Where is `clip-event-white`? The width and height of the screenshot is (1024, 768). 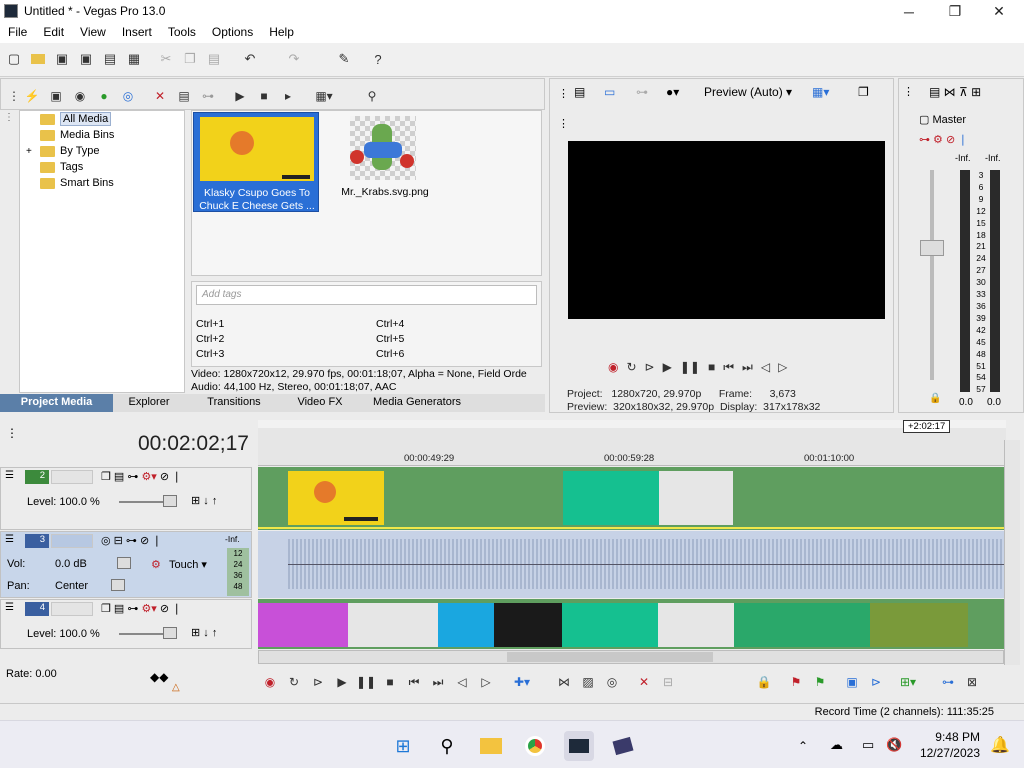 clip-event-white is located at coordinates (696, 498).